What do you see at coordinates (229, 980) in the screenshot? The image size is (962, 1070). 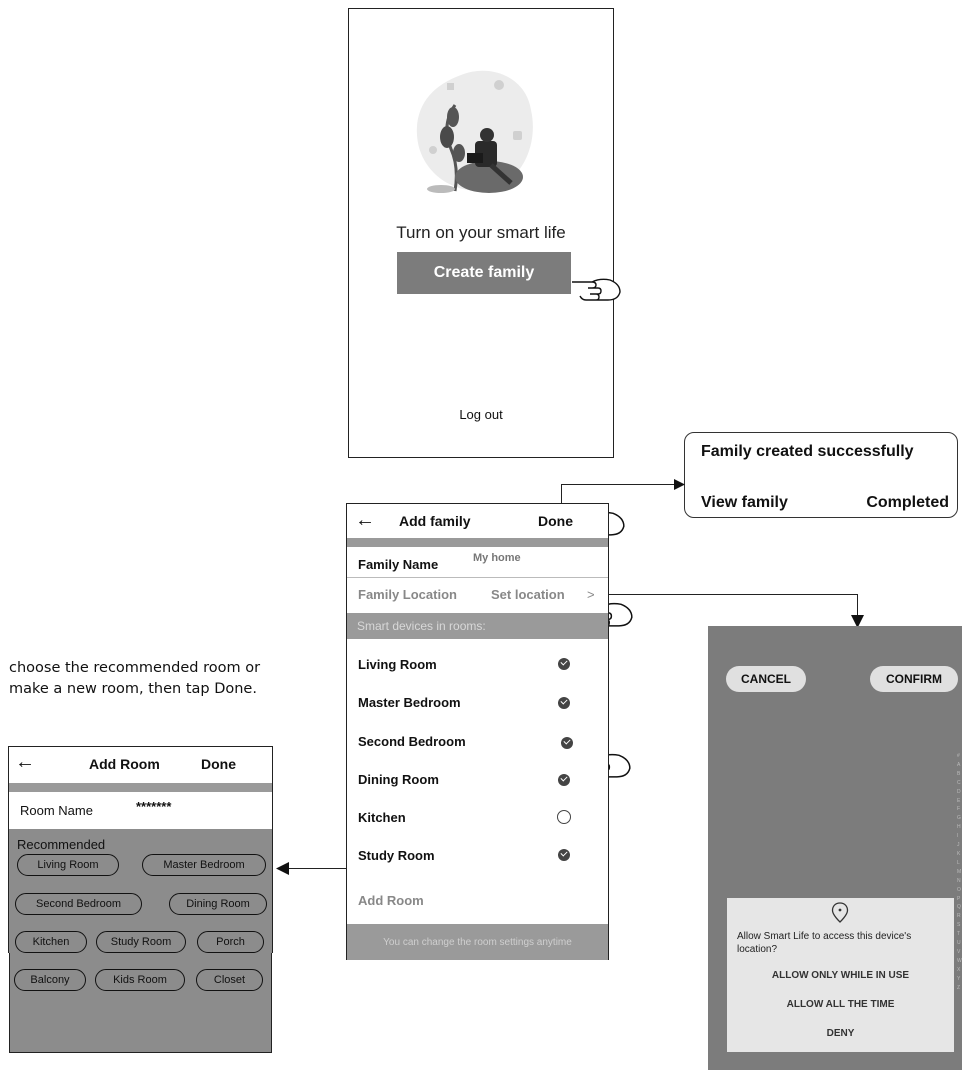 I see `room-chip: Closet` at bounding box center [229, 980].